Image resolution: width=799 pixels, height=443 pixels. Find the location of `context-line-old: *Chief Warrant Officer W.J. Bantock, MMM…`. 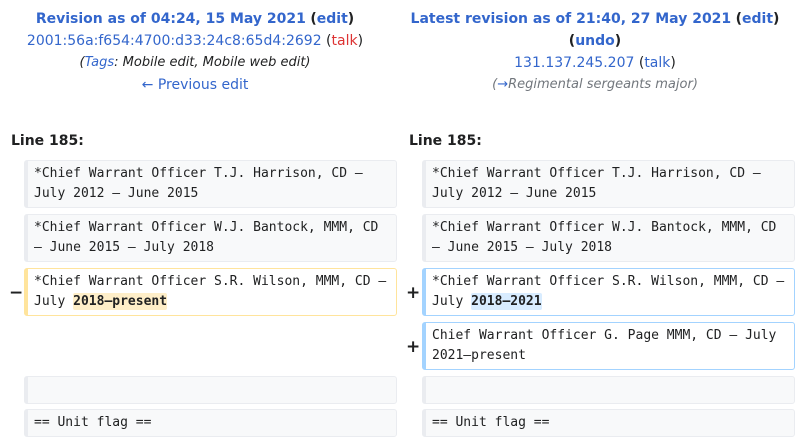

context-line-old: *Chief Warrant Officer W.J. Bantock, MMM… is located at coordinates (210, 238).